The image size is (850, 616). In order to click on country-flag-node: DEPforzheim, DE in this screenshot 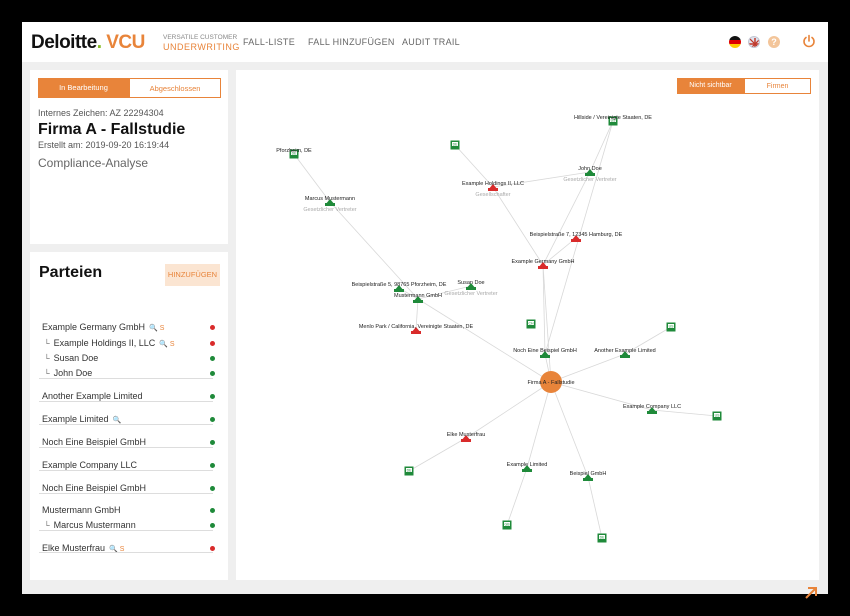, I will do `click(294, 153)`.